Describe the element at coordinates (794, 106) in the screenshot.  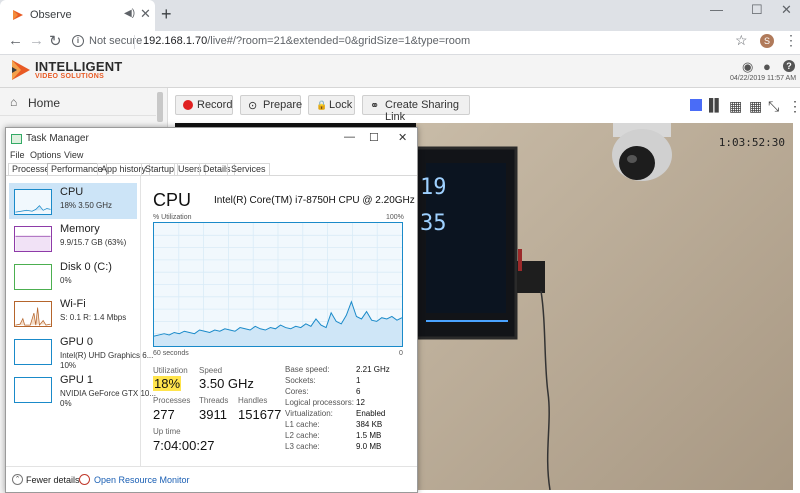
I see `grid-more-icon: ⋮` at that location.